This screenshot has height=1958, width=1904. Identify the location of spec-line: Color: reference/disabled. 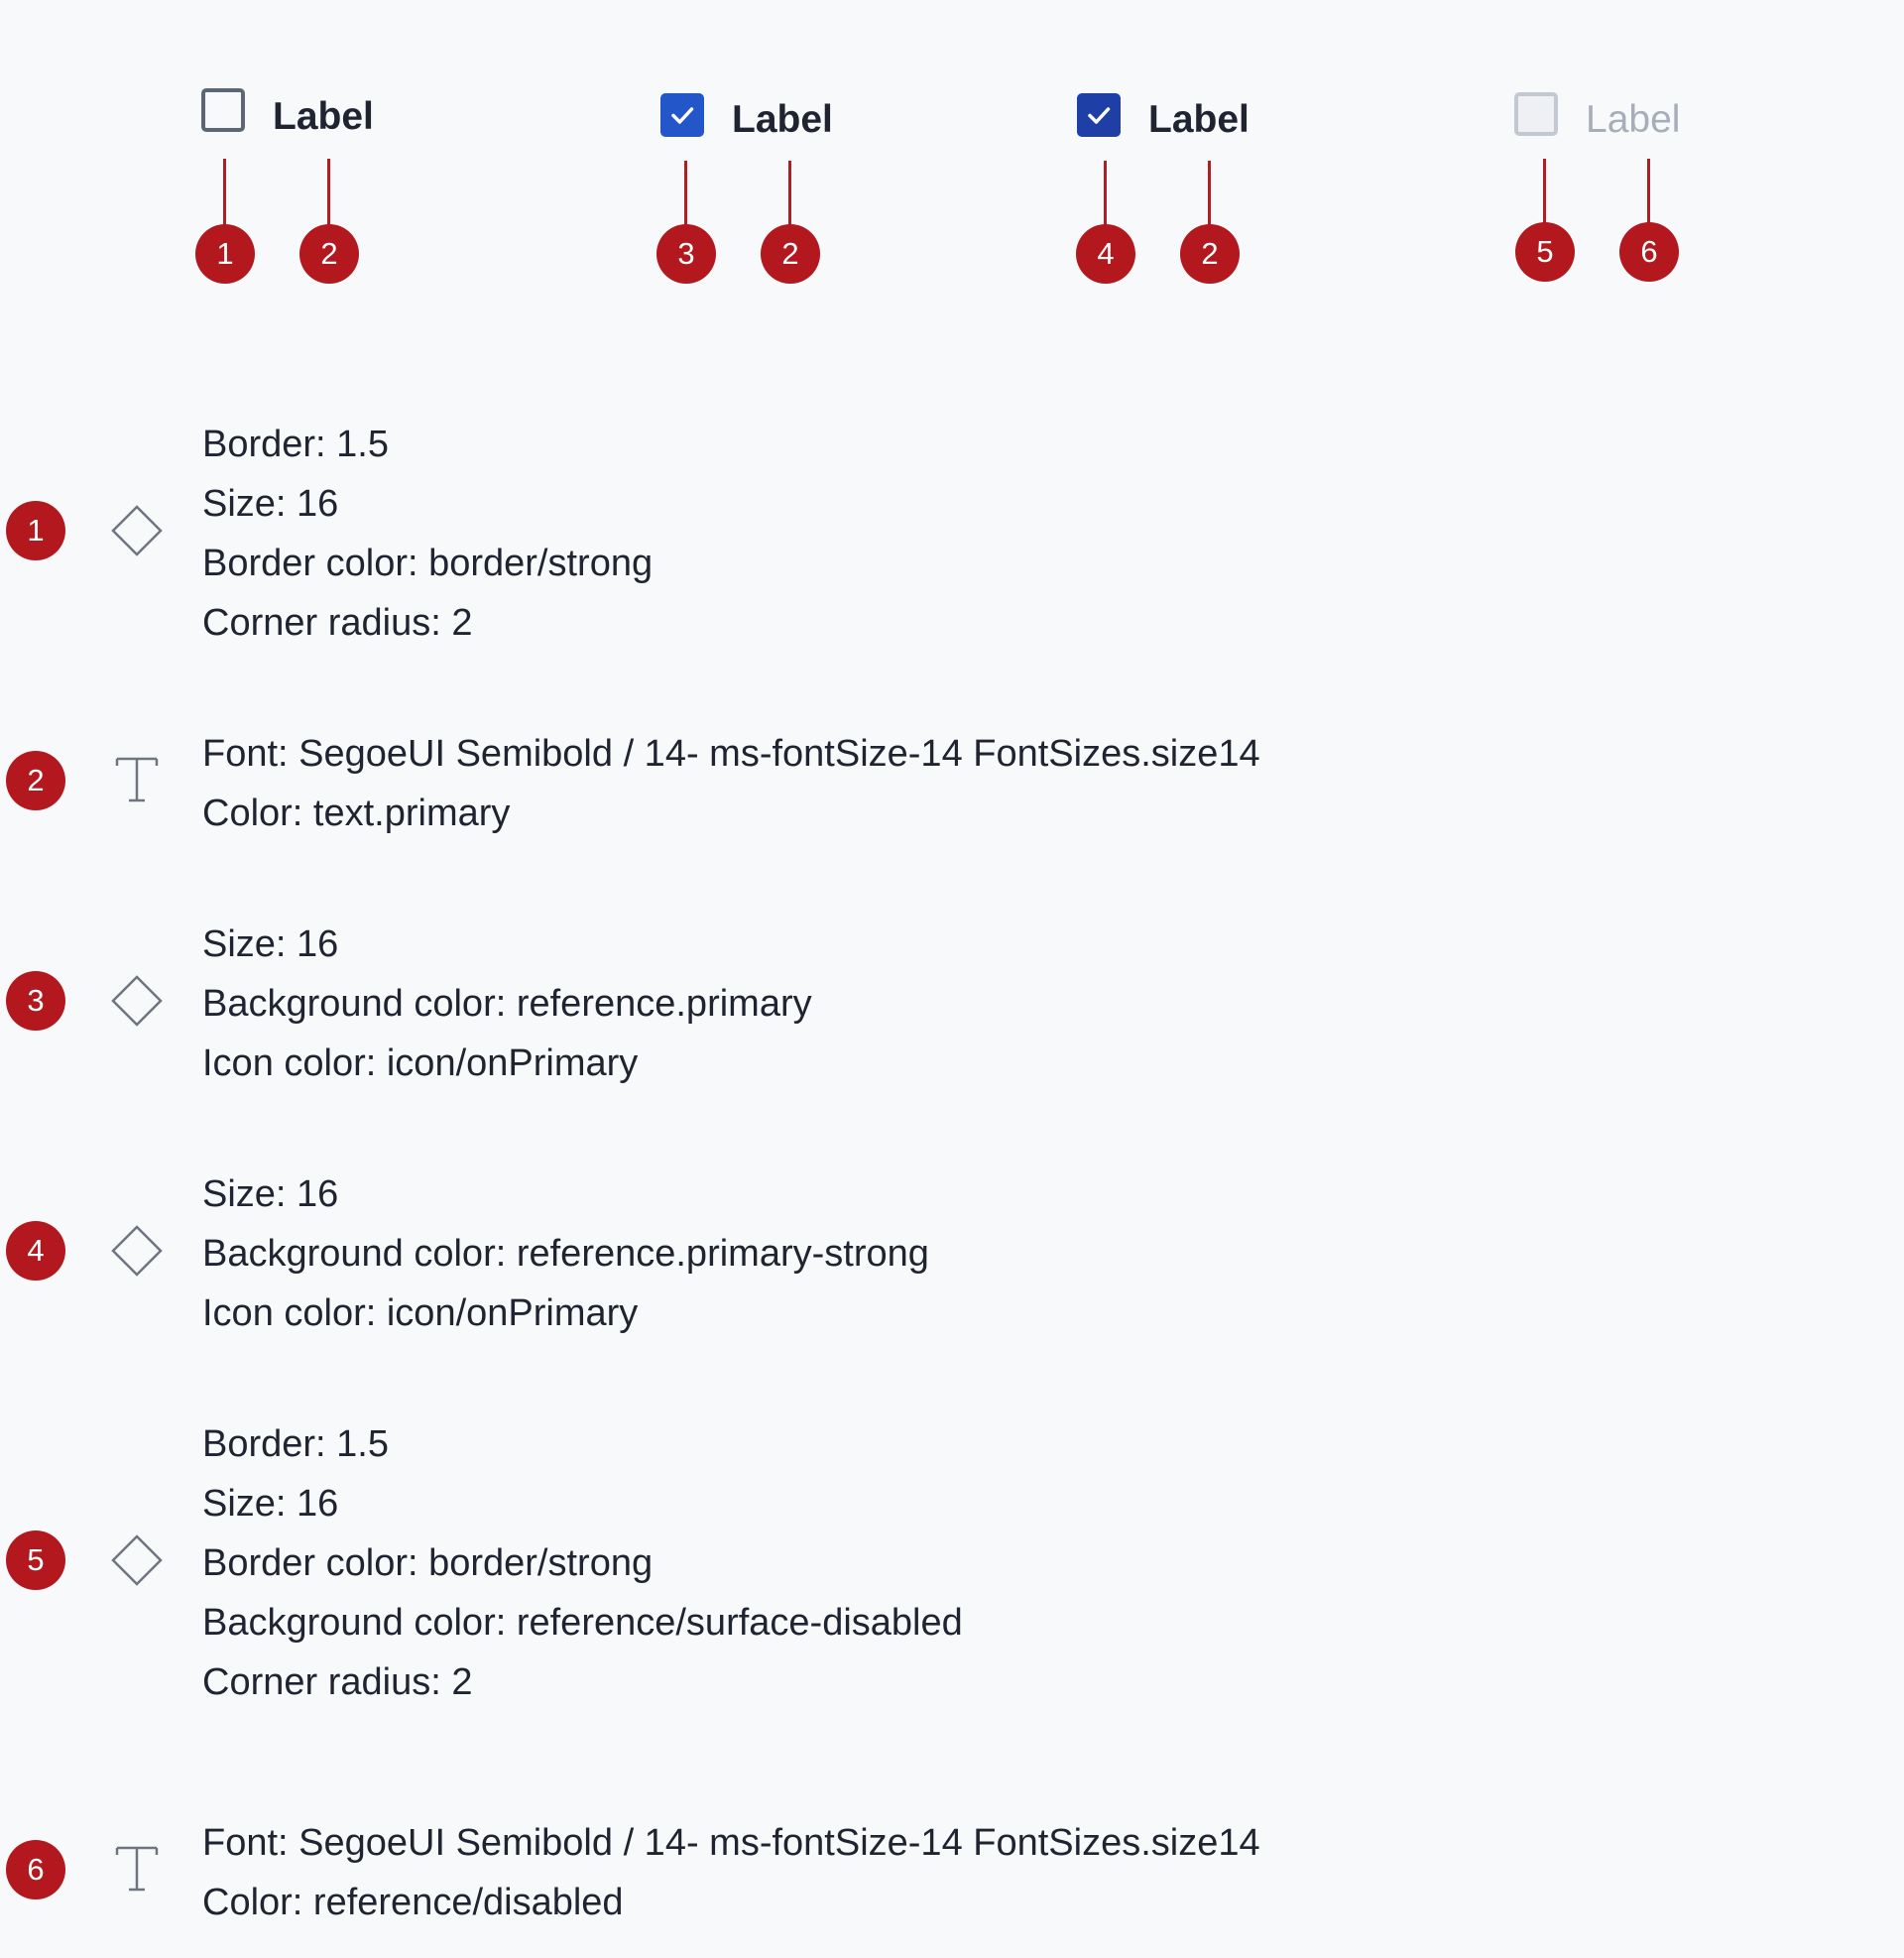
(413, 1903).